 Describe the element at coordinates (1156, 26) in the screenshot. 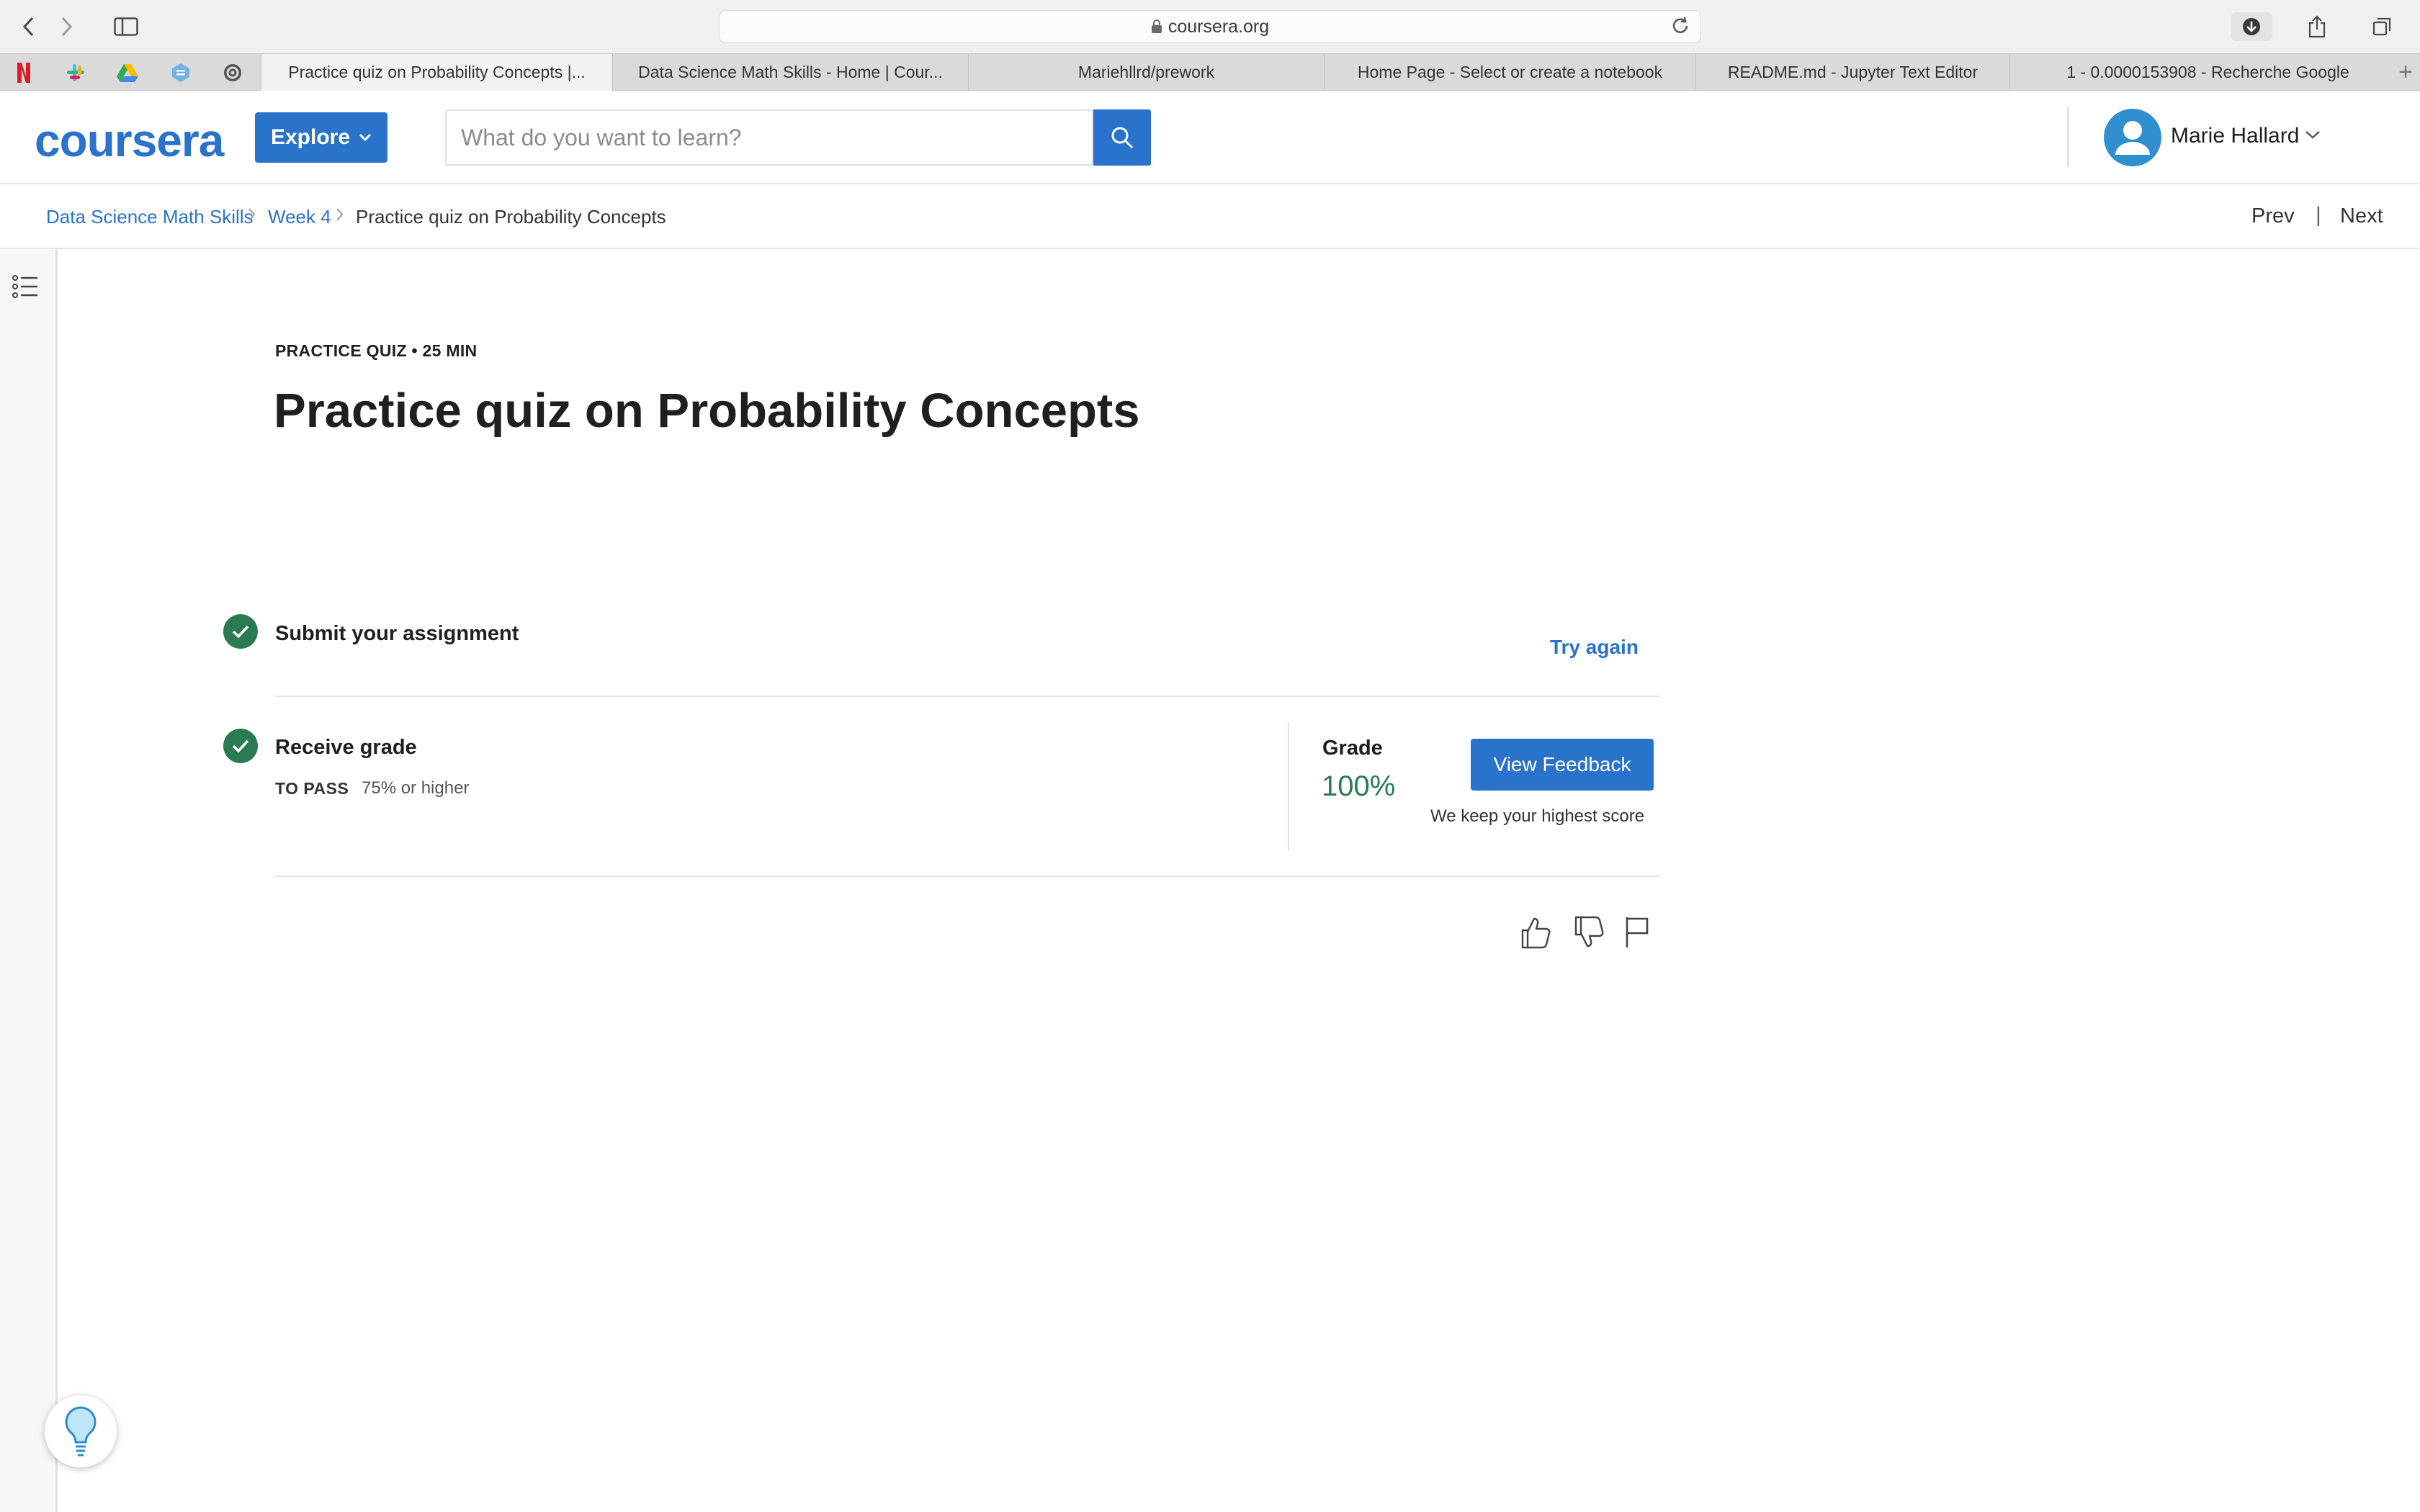

I see `lock-icon` at that location.